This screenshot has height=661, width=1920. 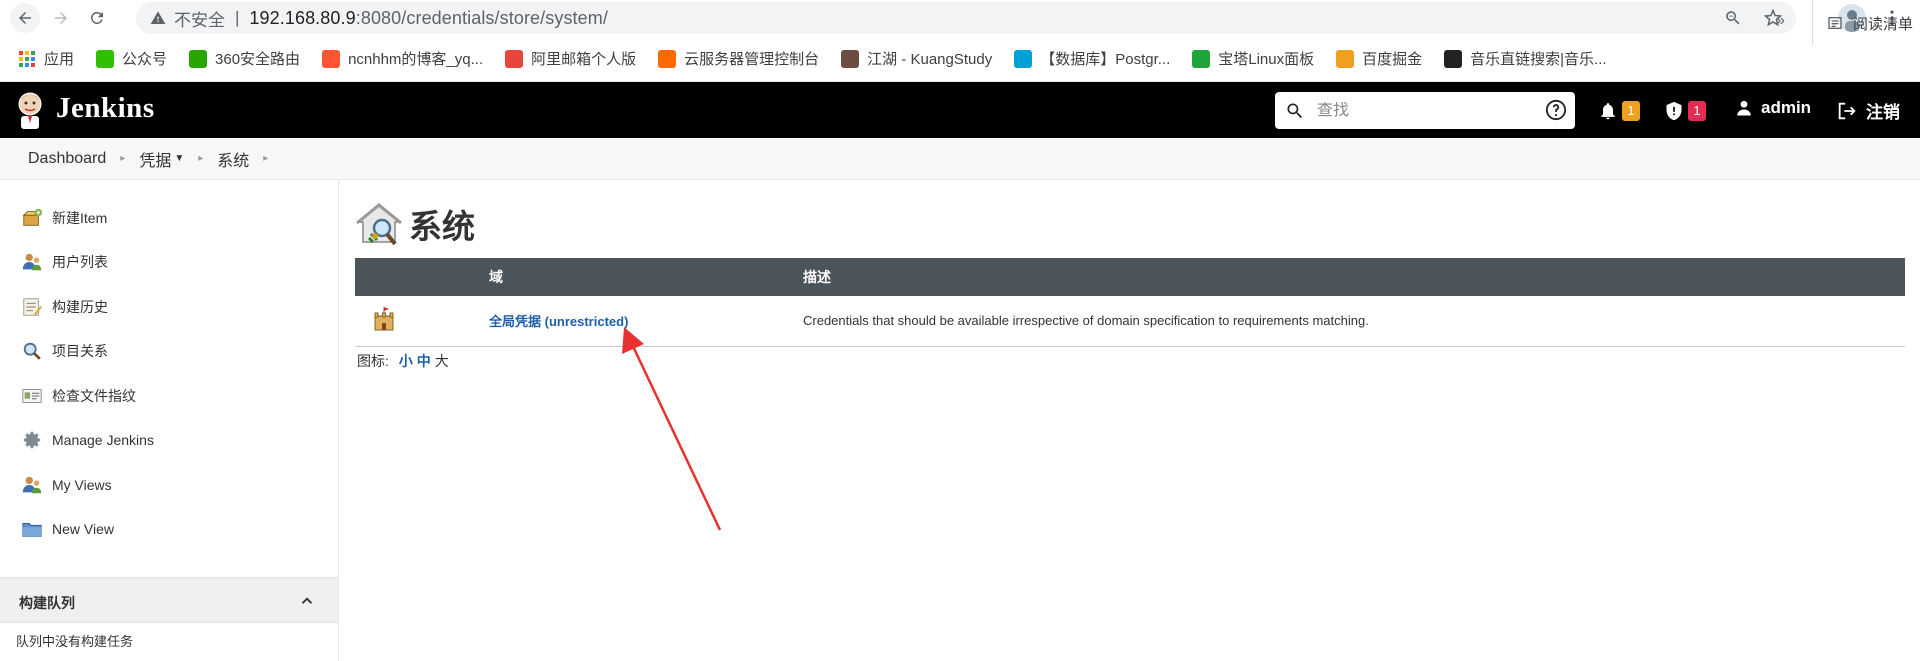 What do you see at coordinates (302, 17) in the screenshot?
I see `url-host: 192.168.80.9` at bounding box center [302, 17].